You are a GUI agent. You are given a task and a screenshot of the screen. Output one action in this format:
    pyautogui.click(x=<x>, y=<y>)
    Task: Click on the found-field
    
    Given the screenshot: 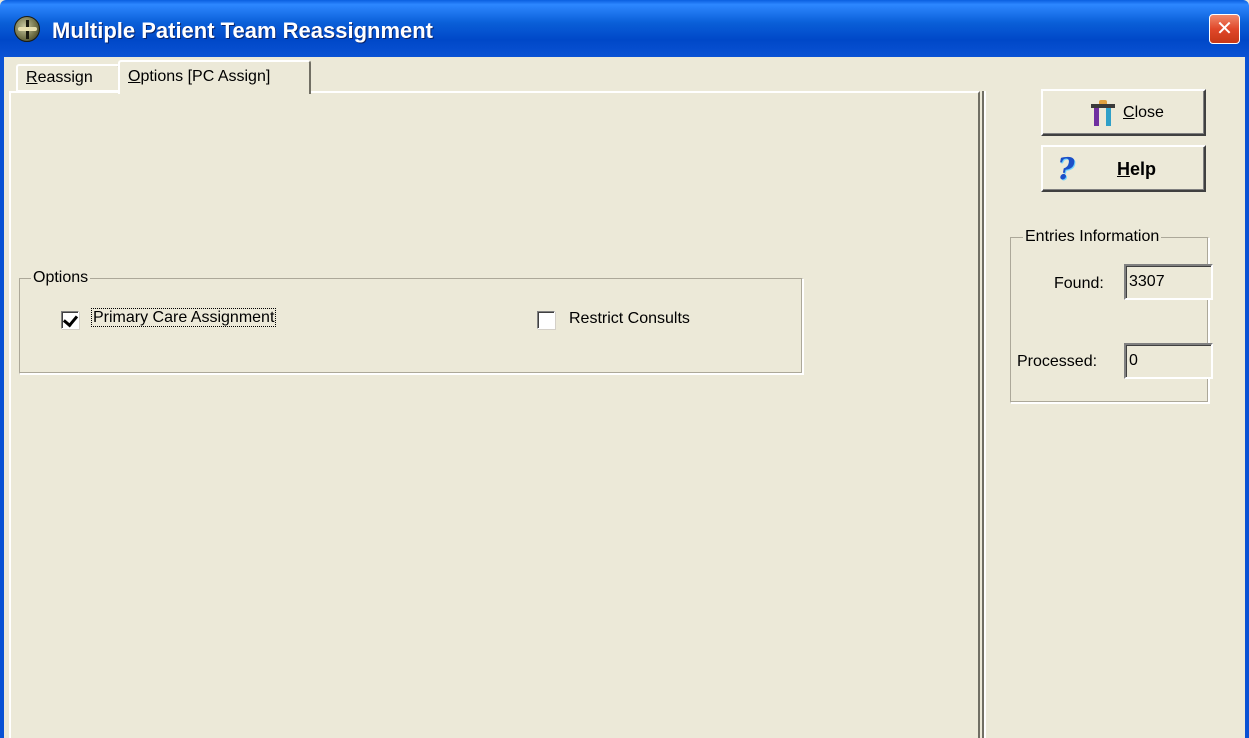 What is the action you would take?
    pyautogui.click(x=1168, y=282)
    